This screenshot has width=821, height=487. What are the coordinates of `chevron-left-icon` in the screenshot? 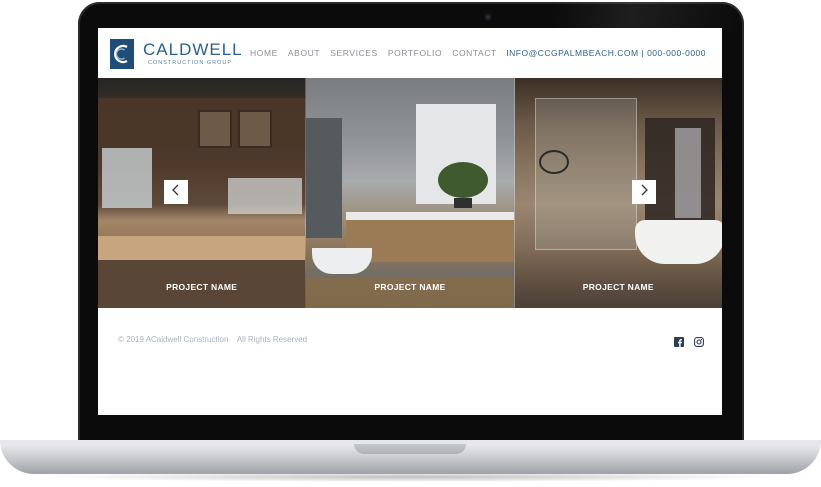 It's located at (176, 192).